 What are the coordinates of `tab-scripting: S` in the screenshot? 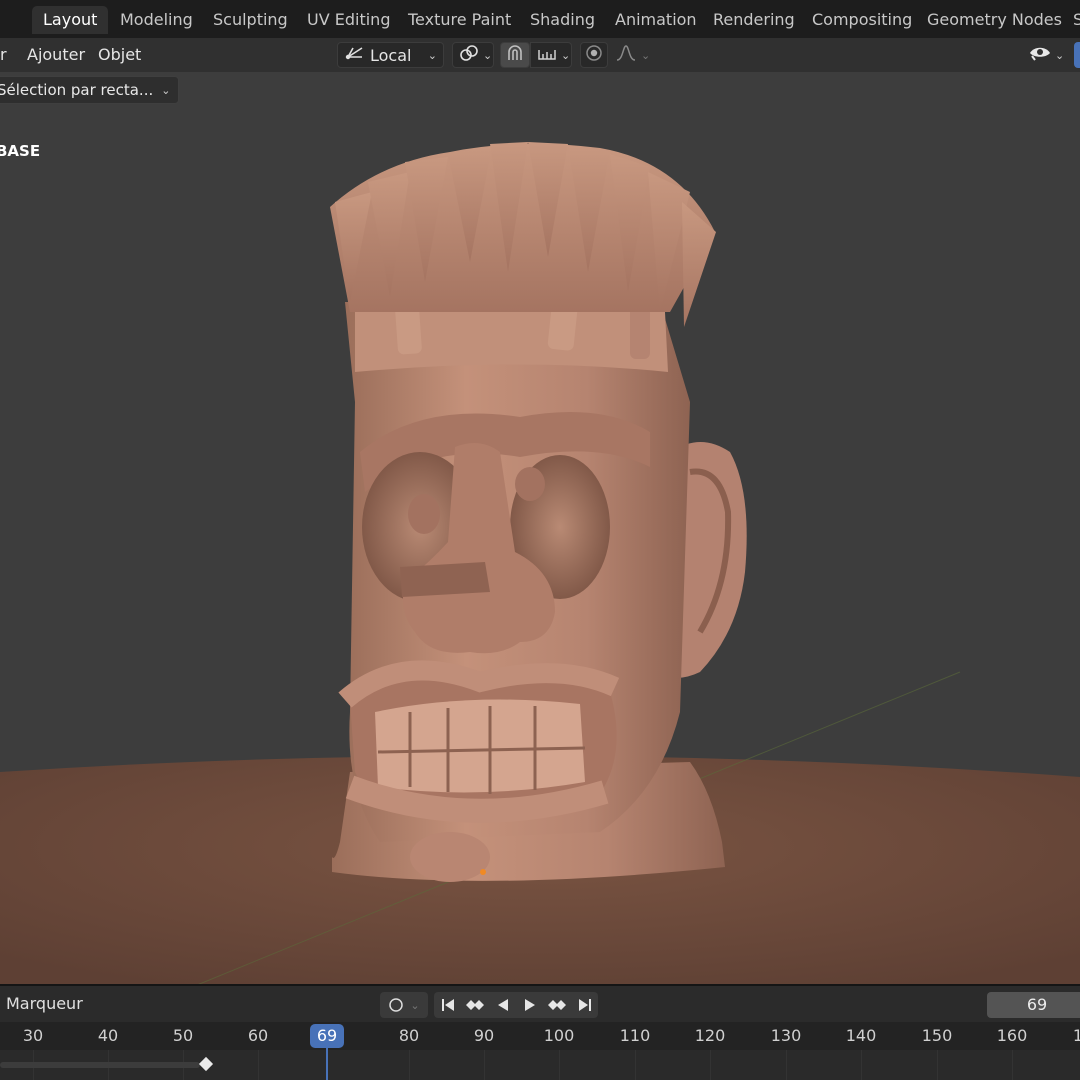 It's located at (1071, 20).